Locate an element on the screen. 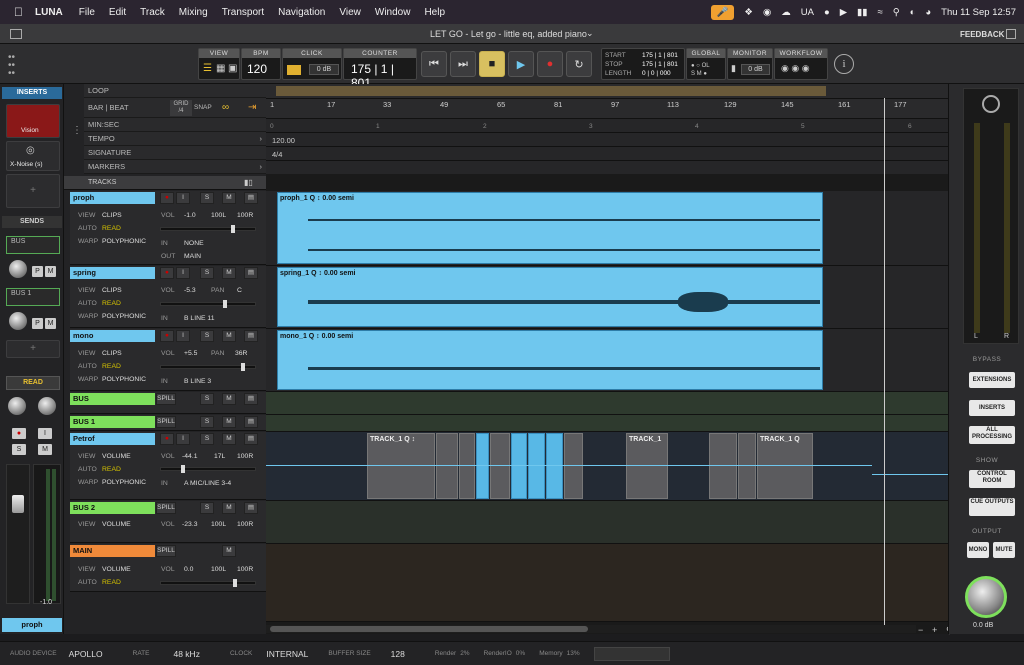 The height and width of the screenshot is (665, 1024). insert-vision: Vision is located at coordinates (33, 121).